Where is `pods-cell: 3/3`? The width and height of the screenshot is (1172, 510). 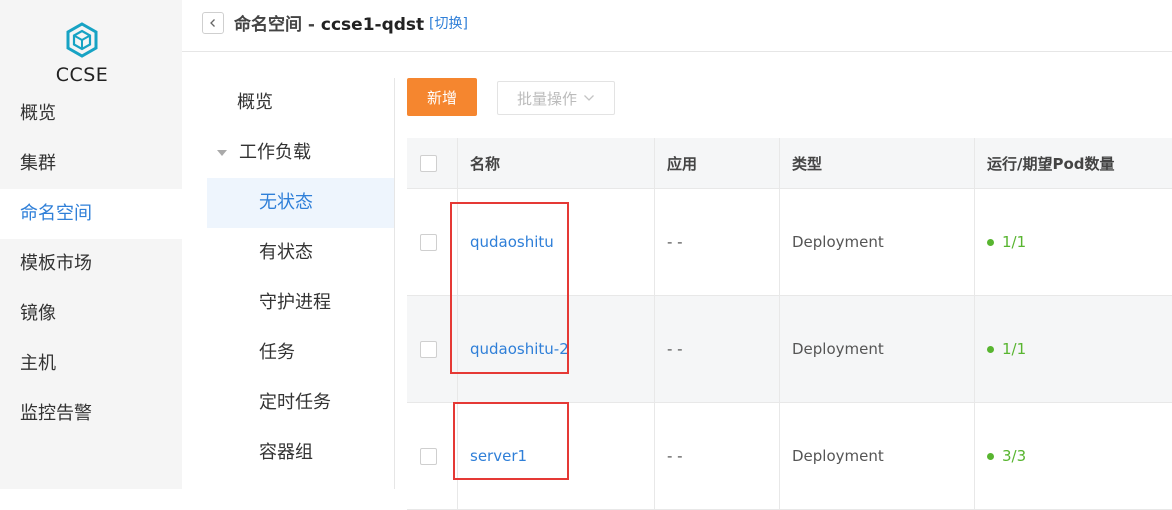
pods-cell: 3/3 is located at coordinates (1006, 456).